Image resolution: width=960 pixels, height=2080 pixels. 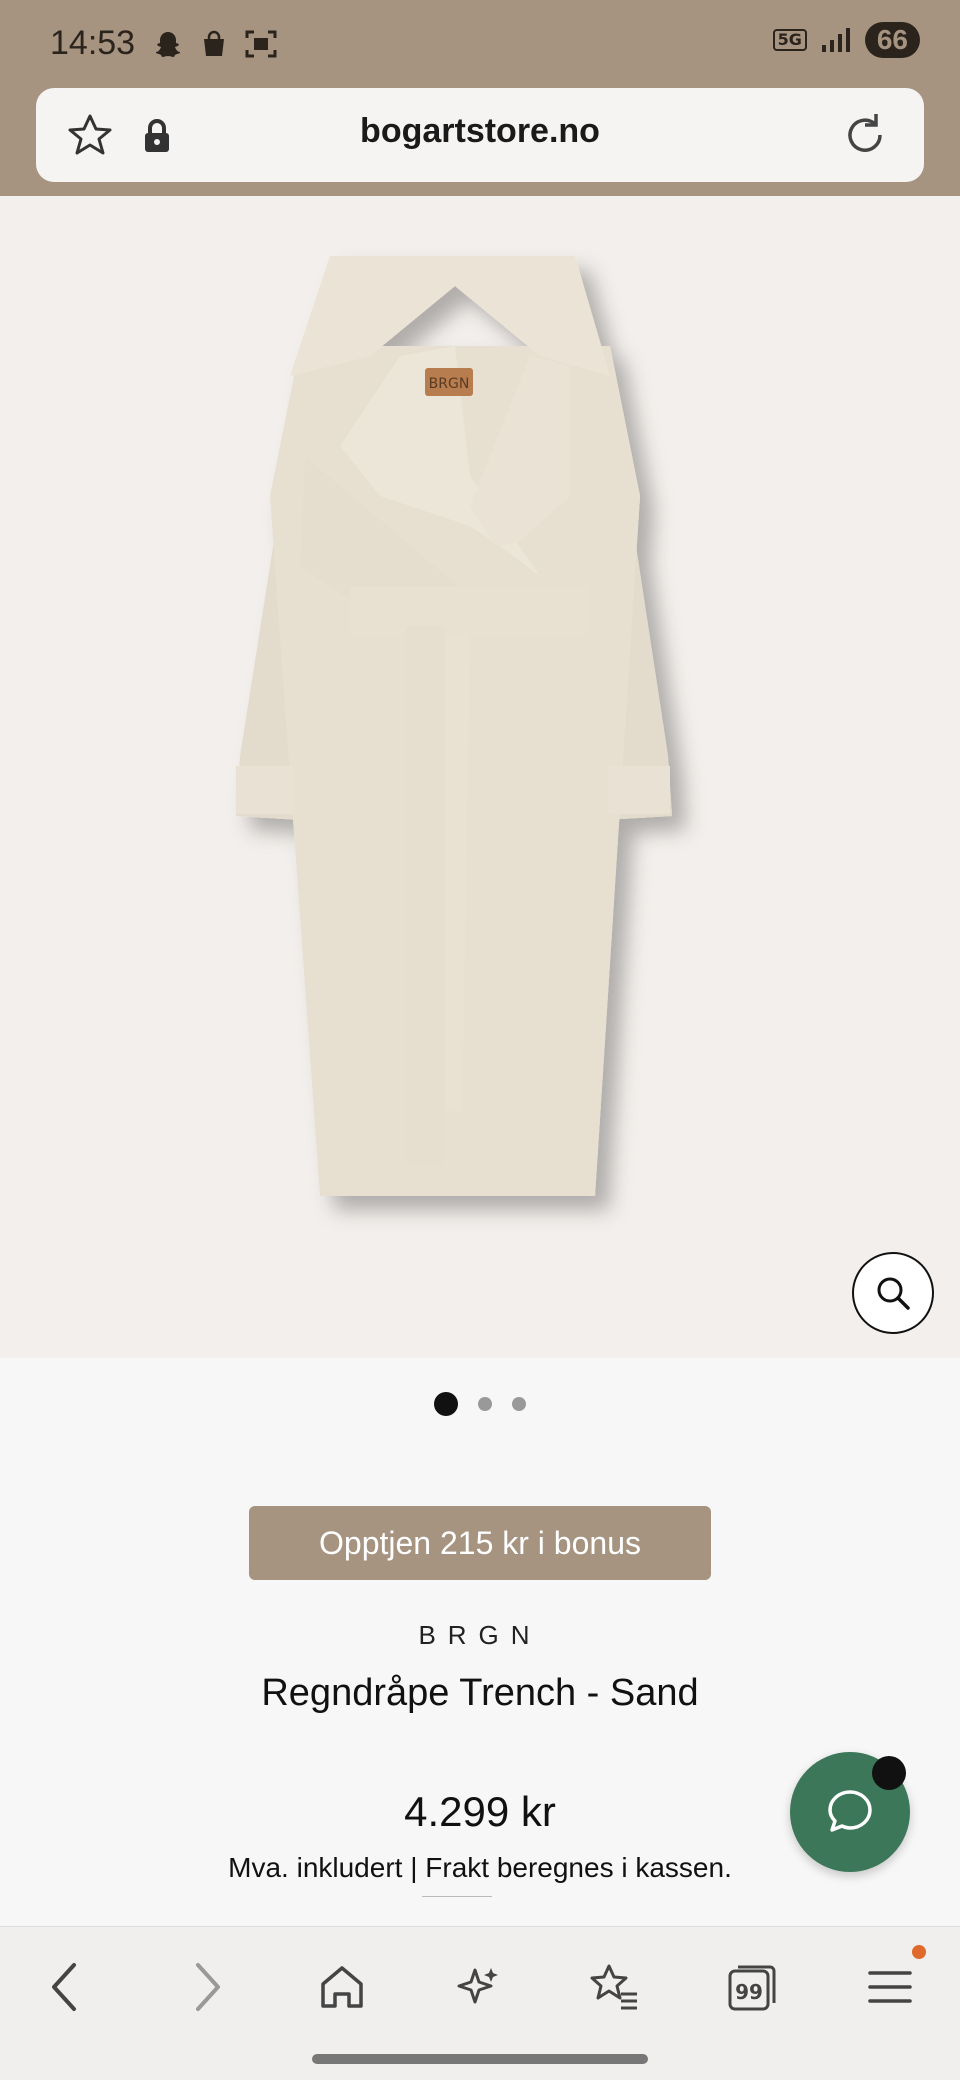 I want to click on menu-icon, so click(x=890, y=1987).